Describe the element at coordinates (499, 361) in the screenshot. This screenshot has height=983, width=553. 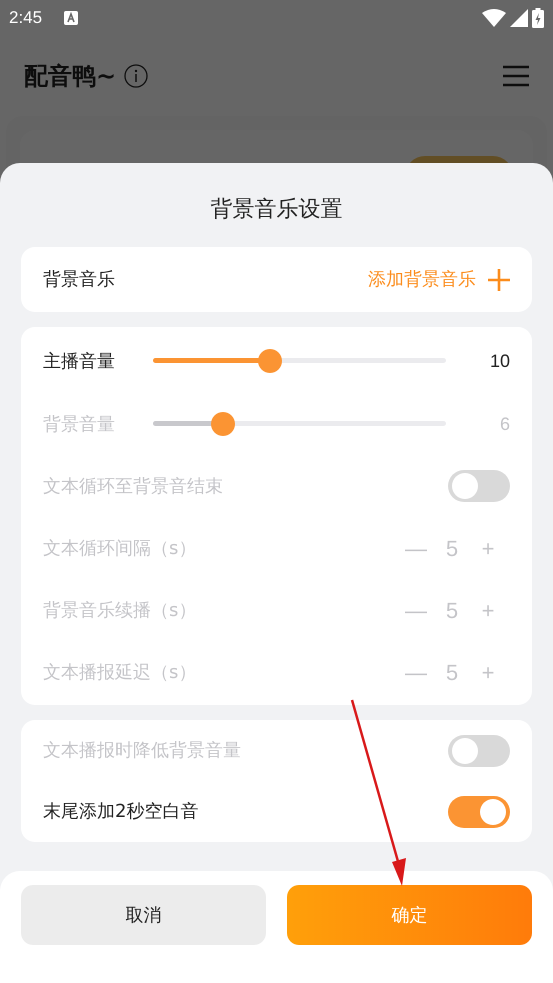
I see `volume-value: 10` at that location.